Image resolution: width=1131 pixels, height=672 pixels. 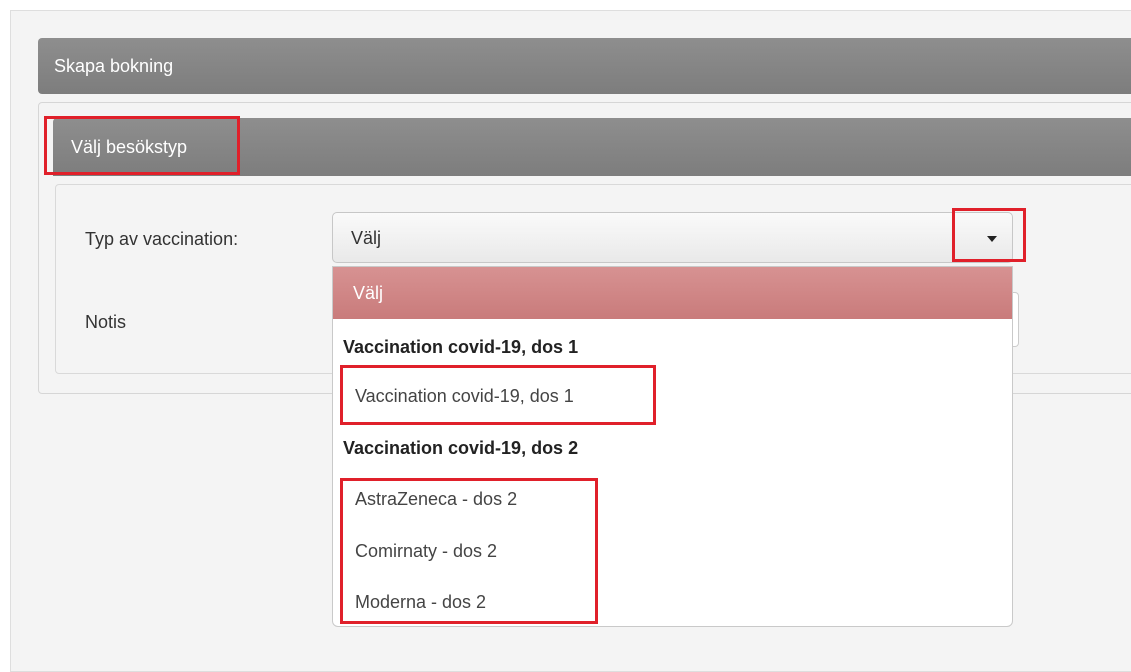 I want to click on panel-title: Skapa bokning, so click(x=114, y=66).